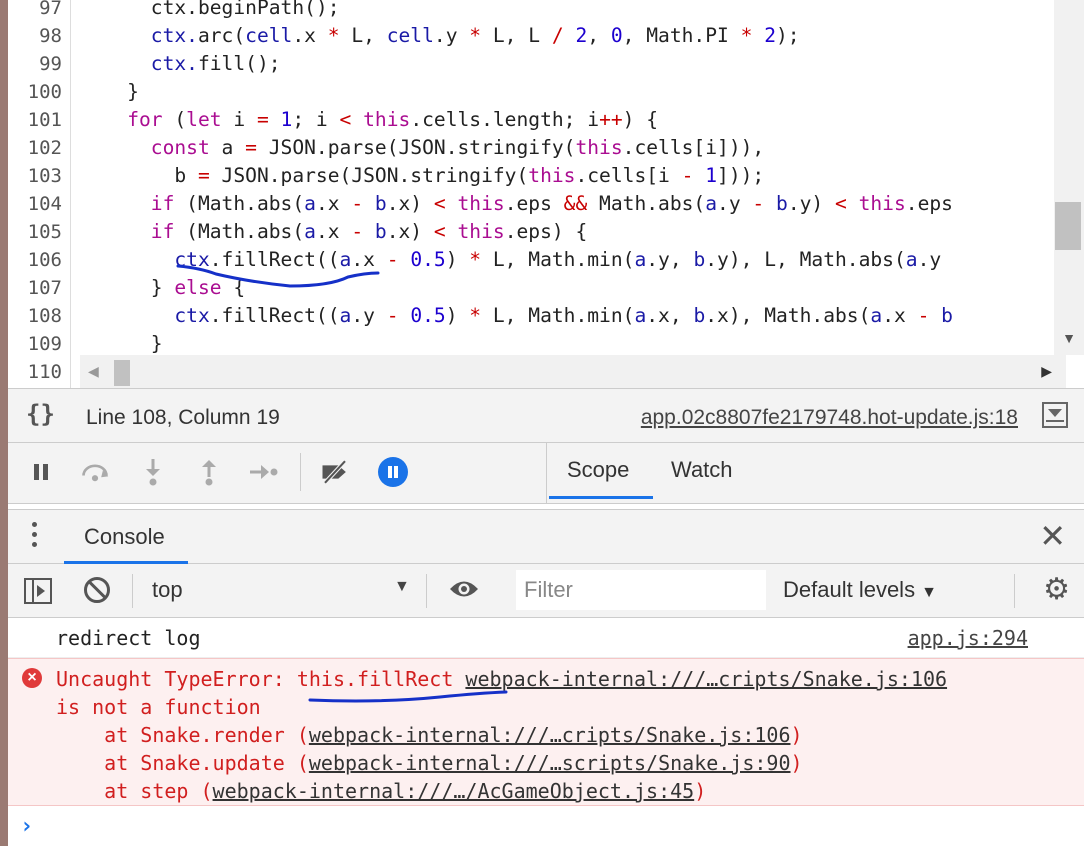 This screenshot has height=846, width=1084. What do you see at coordinates (209, 472) in the screenshot?
I see `step-out-button` at bounding box center [209, 472].